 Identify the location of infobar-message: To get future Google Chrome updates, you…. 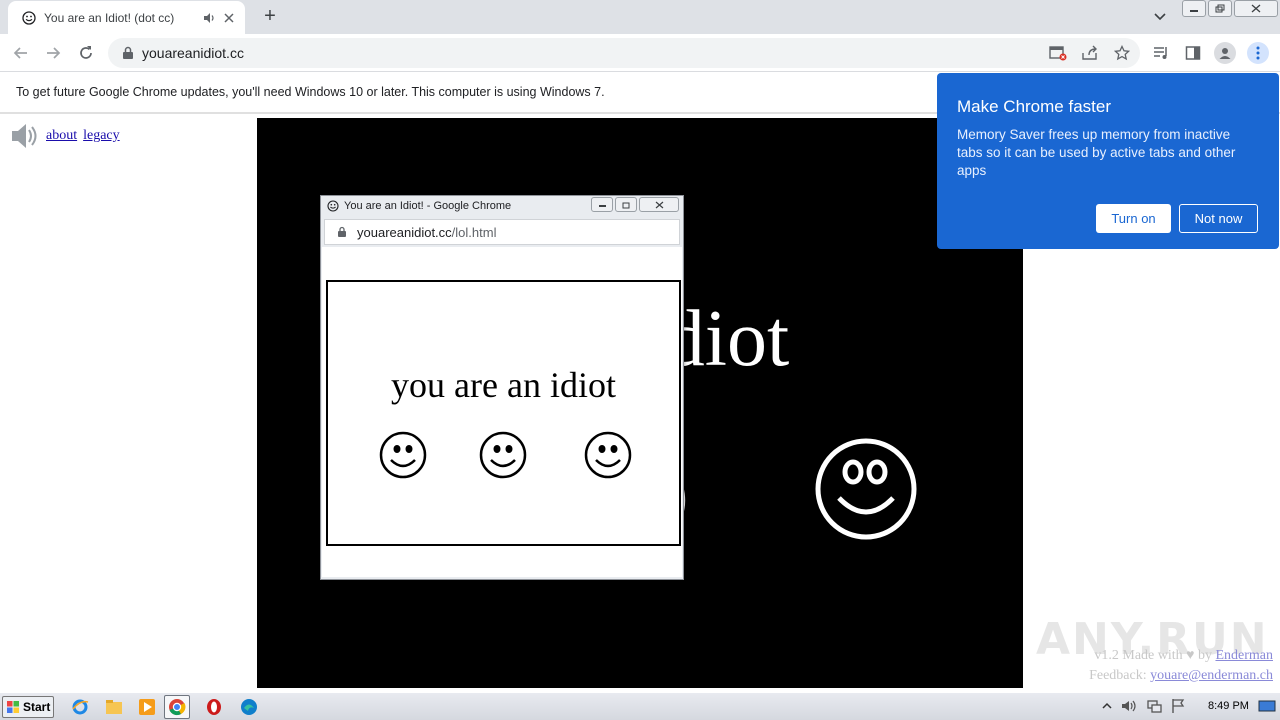
(310, 92).